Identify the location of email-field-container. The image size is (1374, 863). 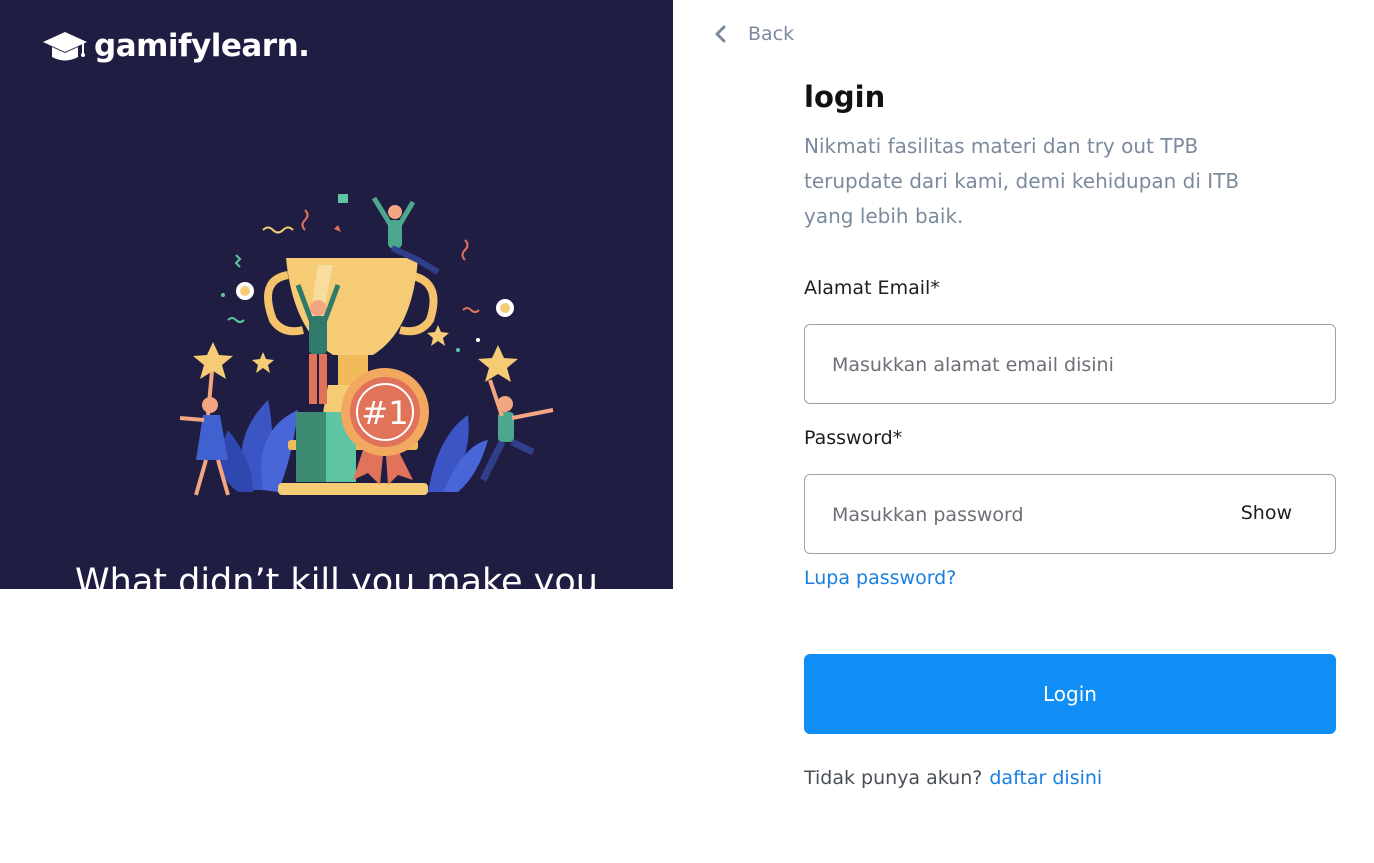
(1070, 364).